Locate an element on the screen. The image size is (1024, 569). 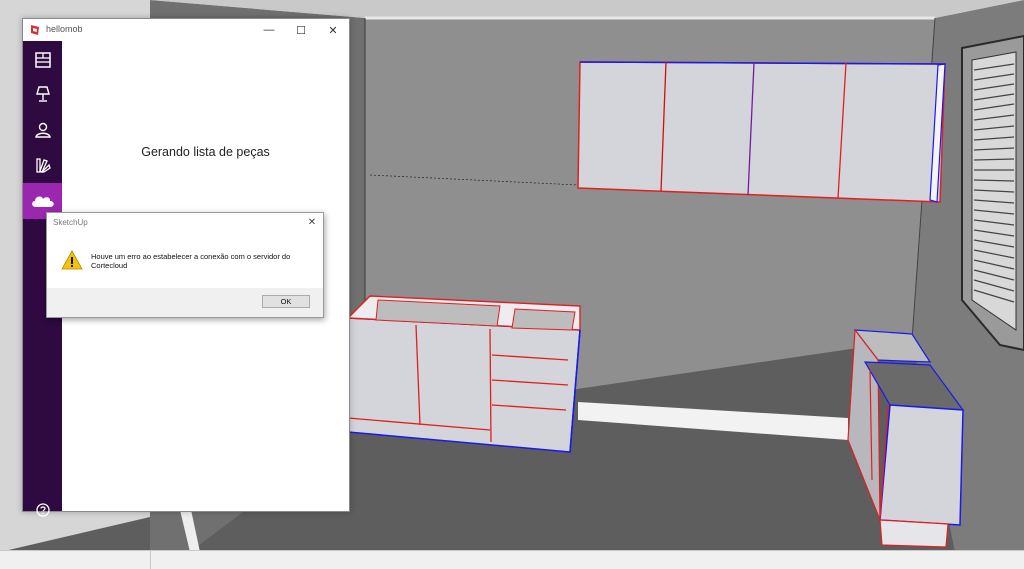
sidebar-item-palette is located at coordinates (42, 165).